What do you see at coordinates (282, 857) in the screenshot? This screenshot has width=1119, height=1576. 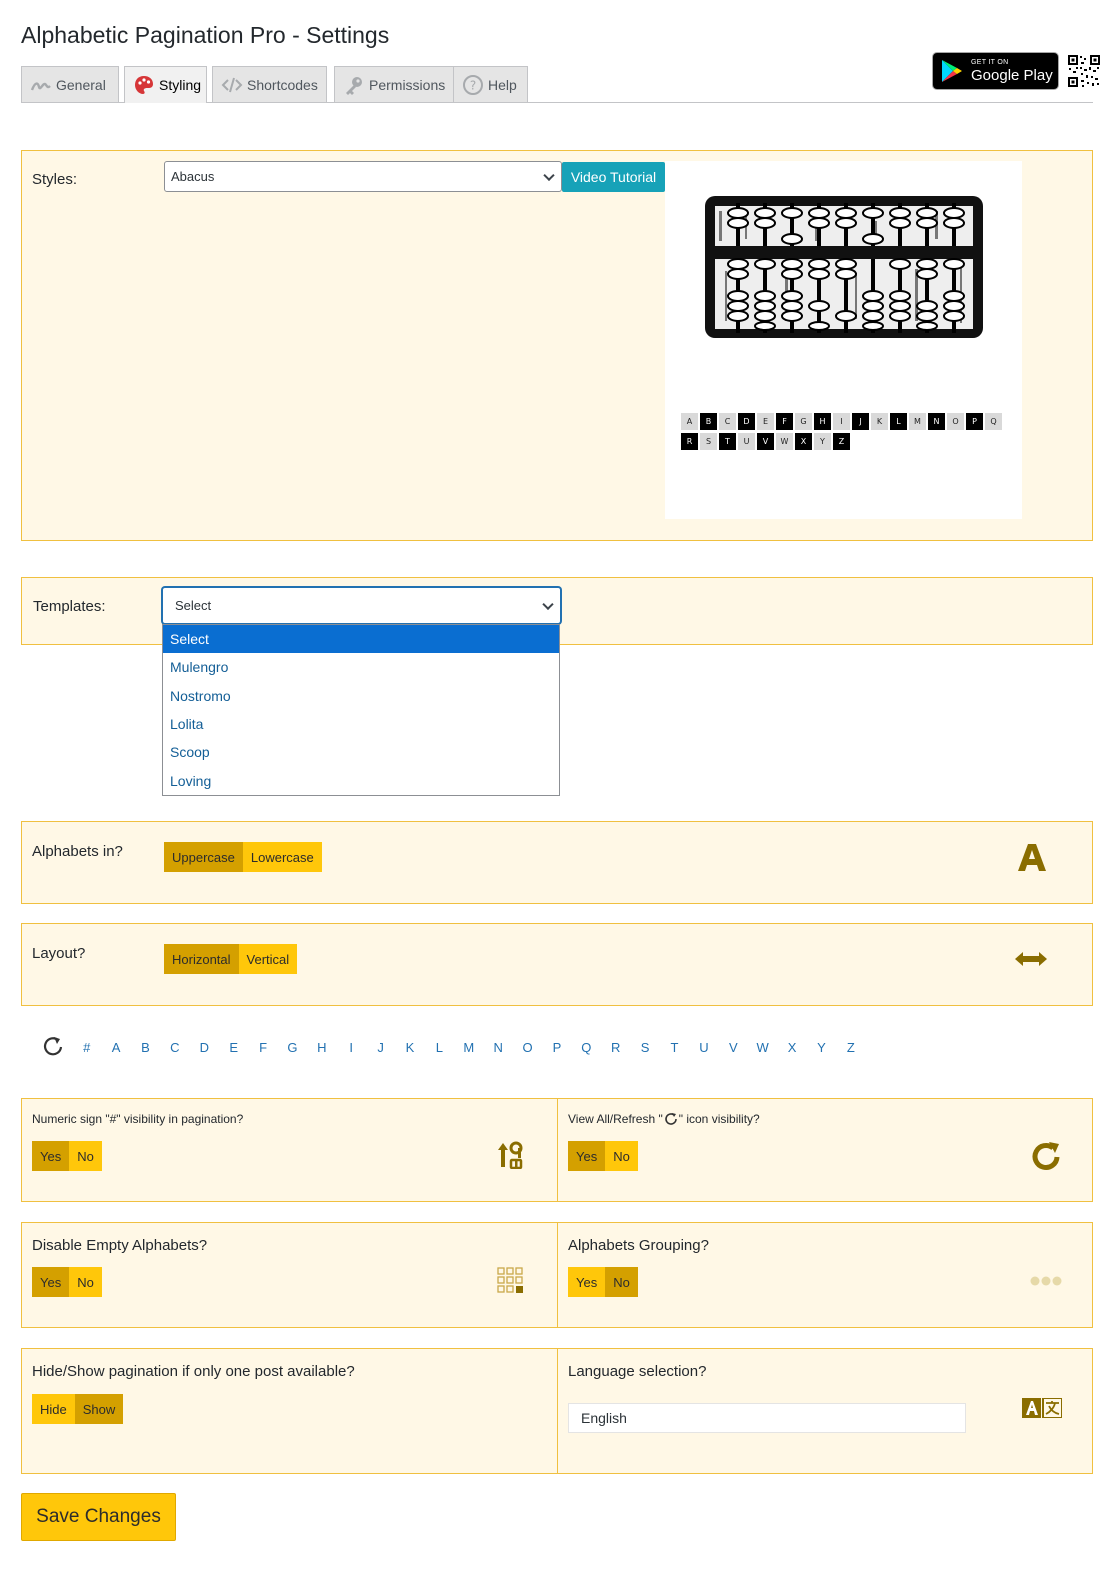 I see `lowercase-option: Lowercase` at bounding box center [282, 857].